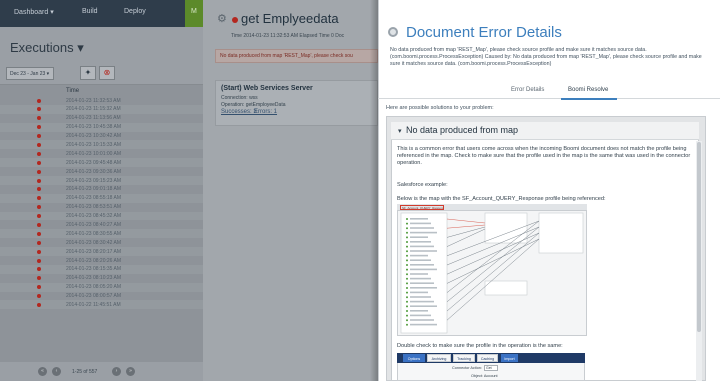  I want to click on table-row: 2014-01-23 08:55:18 AM, so click(101, 198).